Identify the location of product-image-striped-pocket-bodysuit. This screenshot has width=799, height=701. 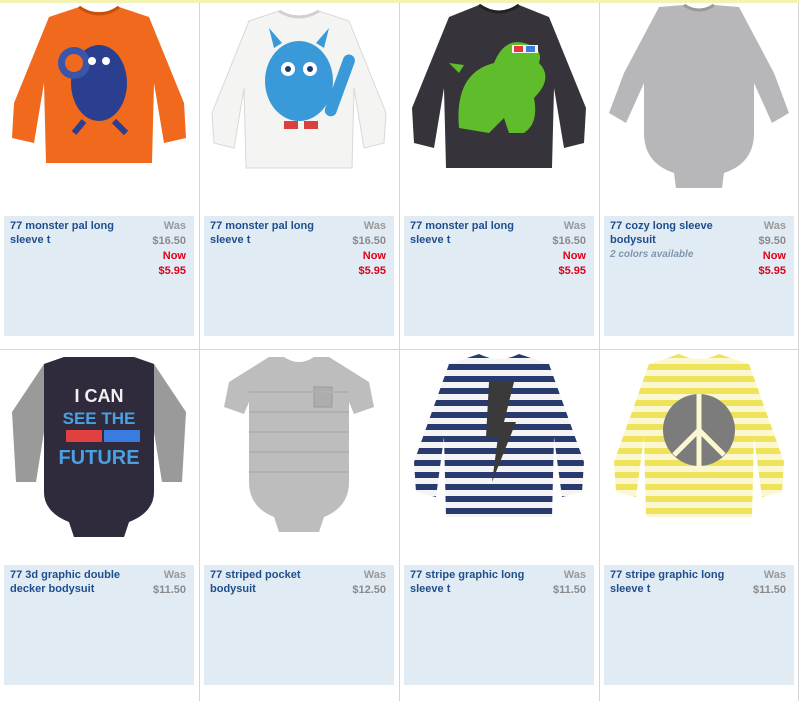
(299, 454).